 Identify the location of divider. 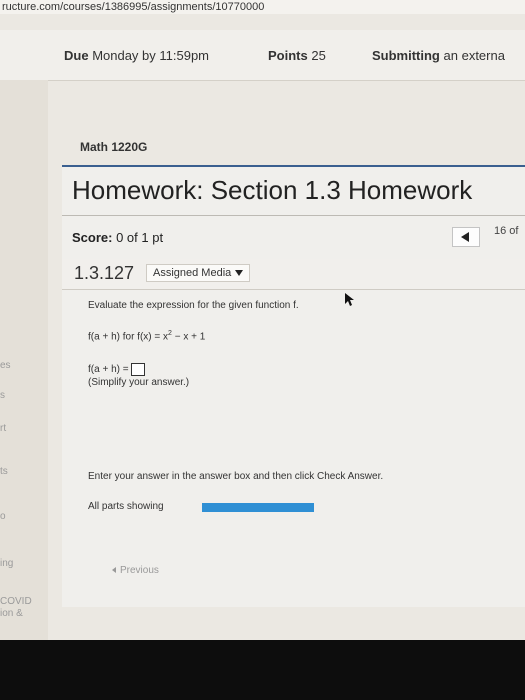
(293, 215).